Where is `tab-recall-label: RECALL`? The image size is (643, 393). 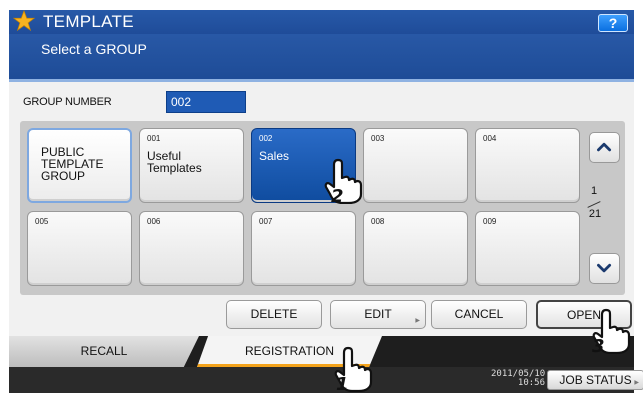
tab-recall-label: RECALL is located at coordinates (104, 351).